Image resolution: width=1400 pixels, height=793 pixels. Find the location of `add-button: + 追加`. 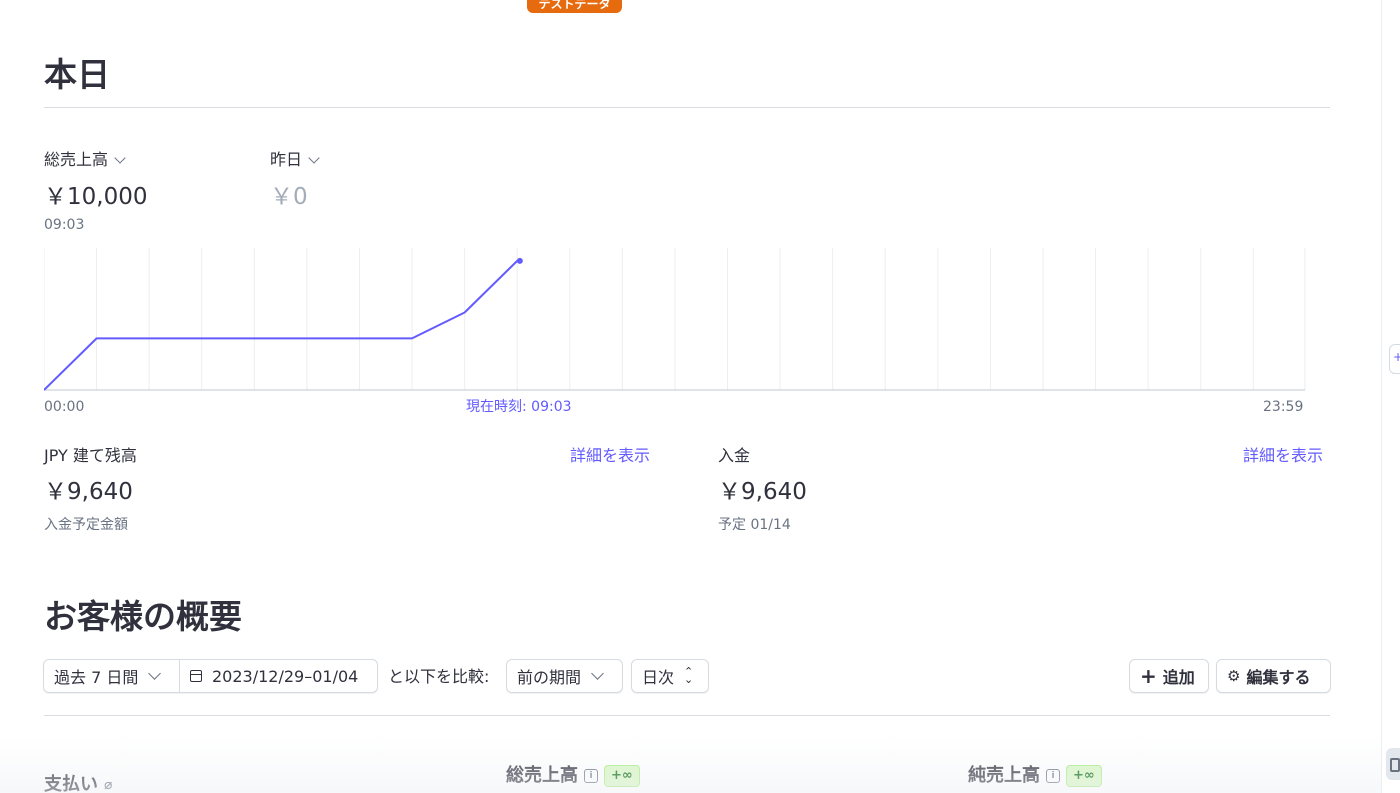

add-button: + 追加 is located at coordinates (1169, 676).